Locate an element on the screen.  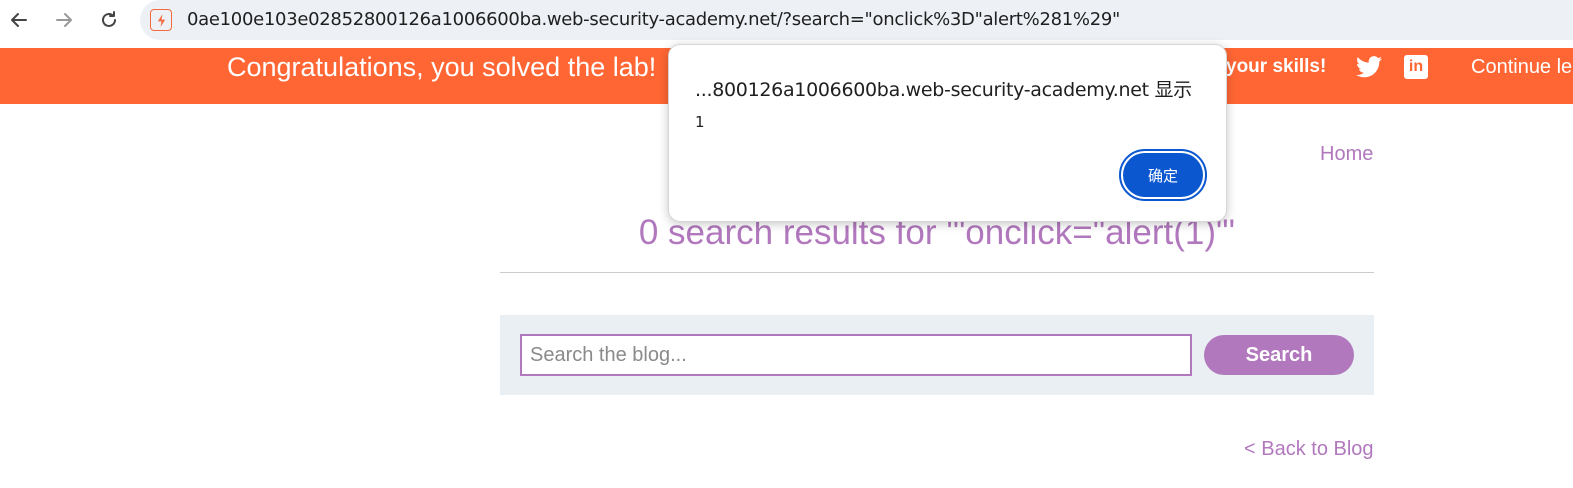
divider is located at coordinates (937, 272).